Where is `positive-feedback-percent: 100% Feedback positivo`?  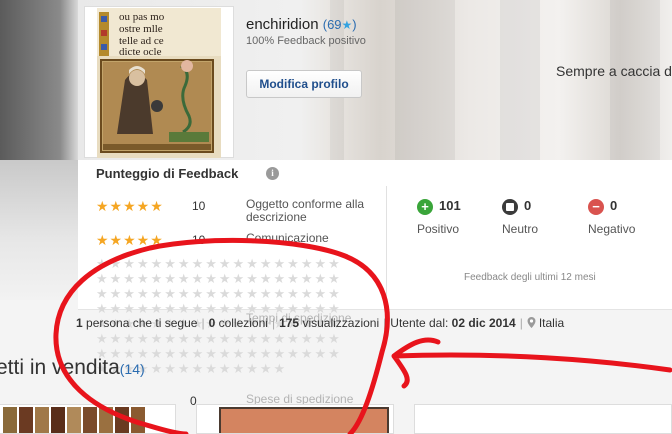 positive-feedback-percent: 100% Feedback positivo is located at coordinates (306, 41).